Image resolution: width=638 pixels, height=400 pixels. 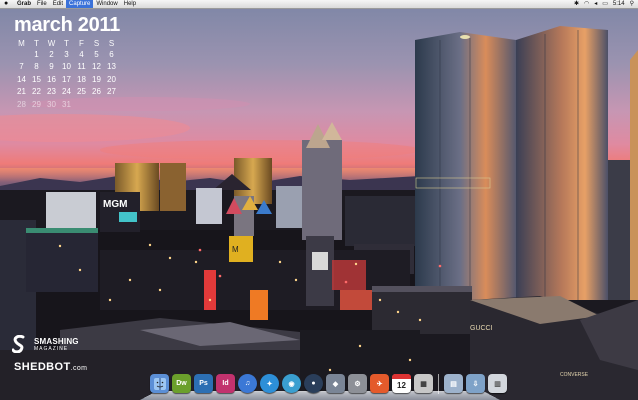 I want to click on calendar-day: 15, so click(x=36, y=79).